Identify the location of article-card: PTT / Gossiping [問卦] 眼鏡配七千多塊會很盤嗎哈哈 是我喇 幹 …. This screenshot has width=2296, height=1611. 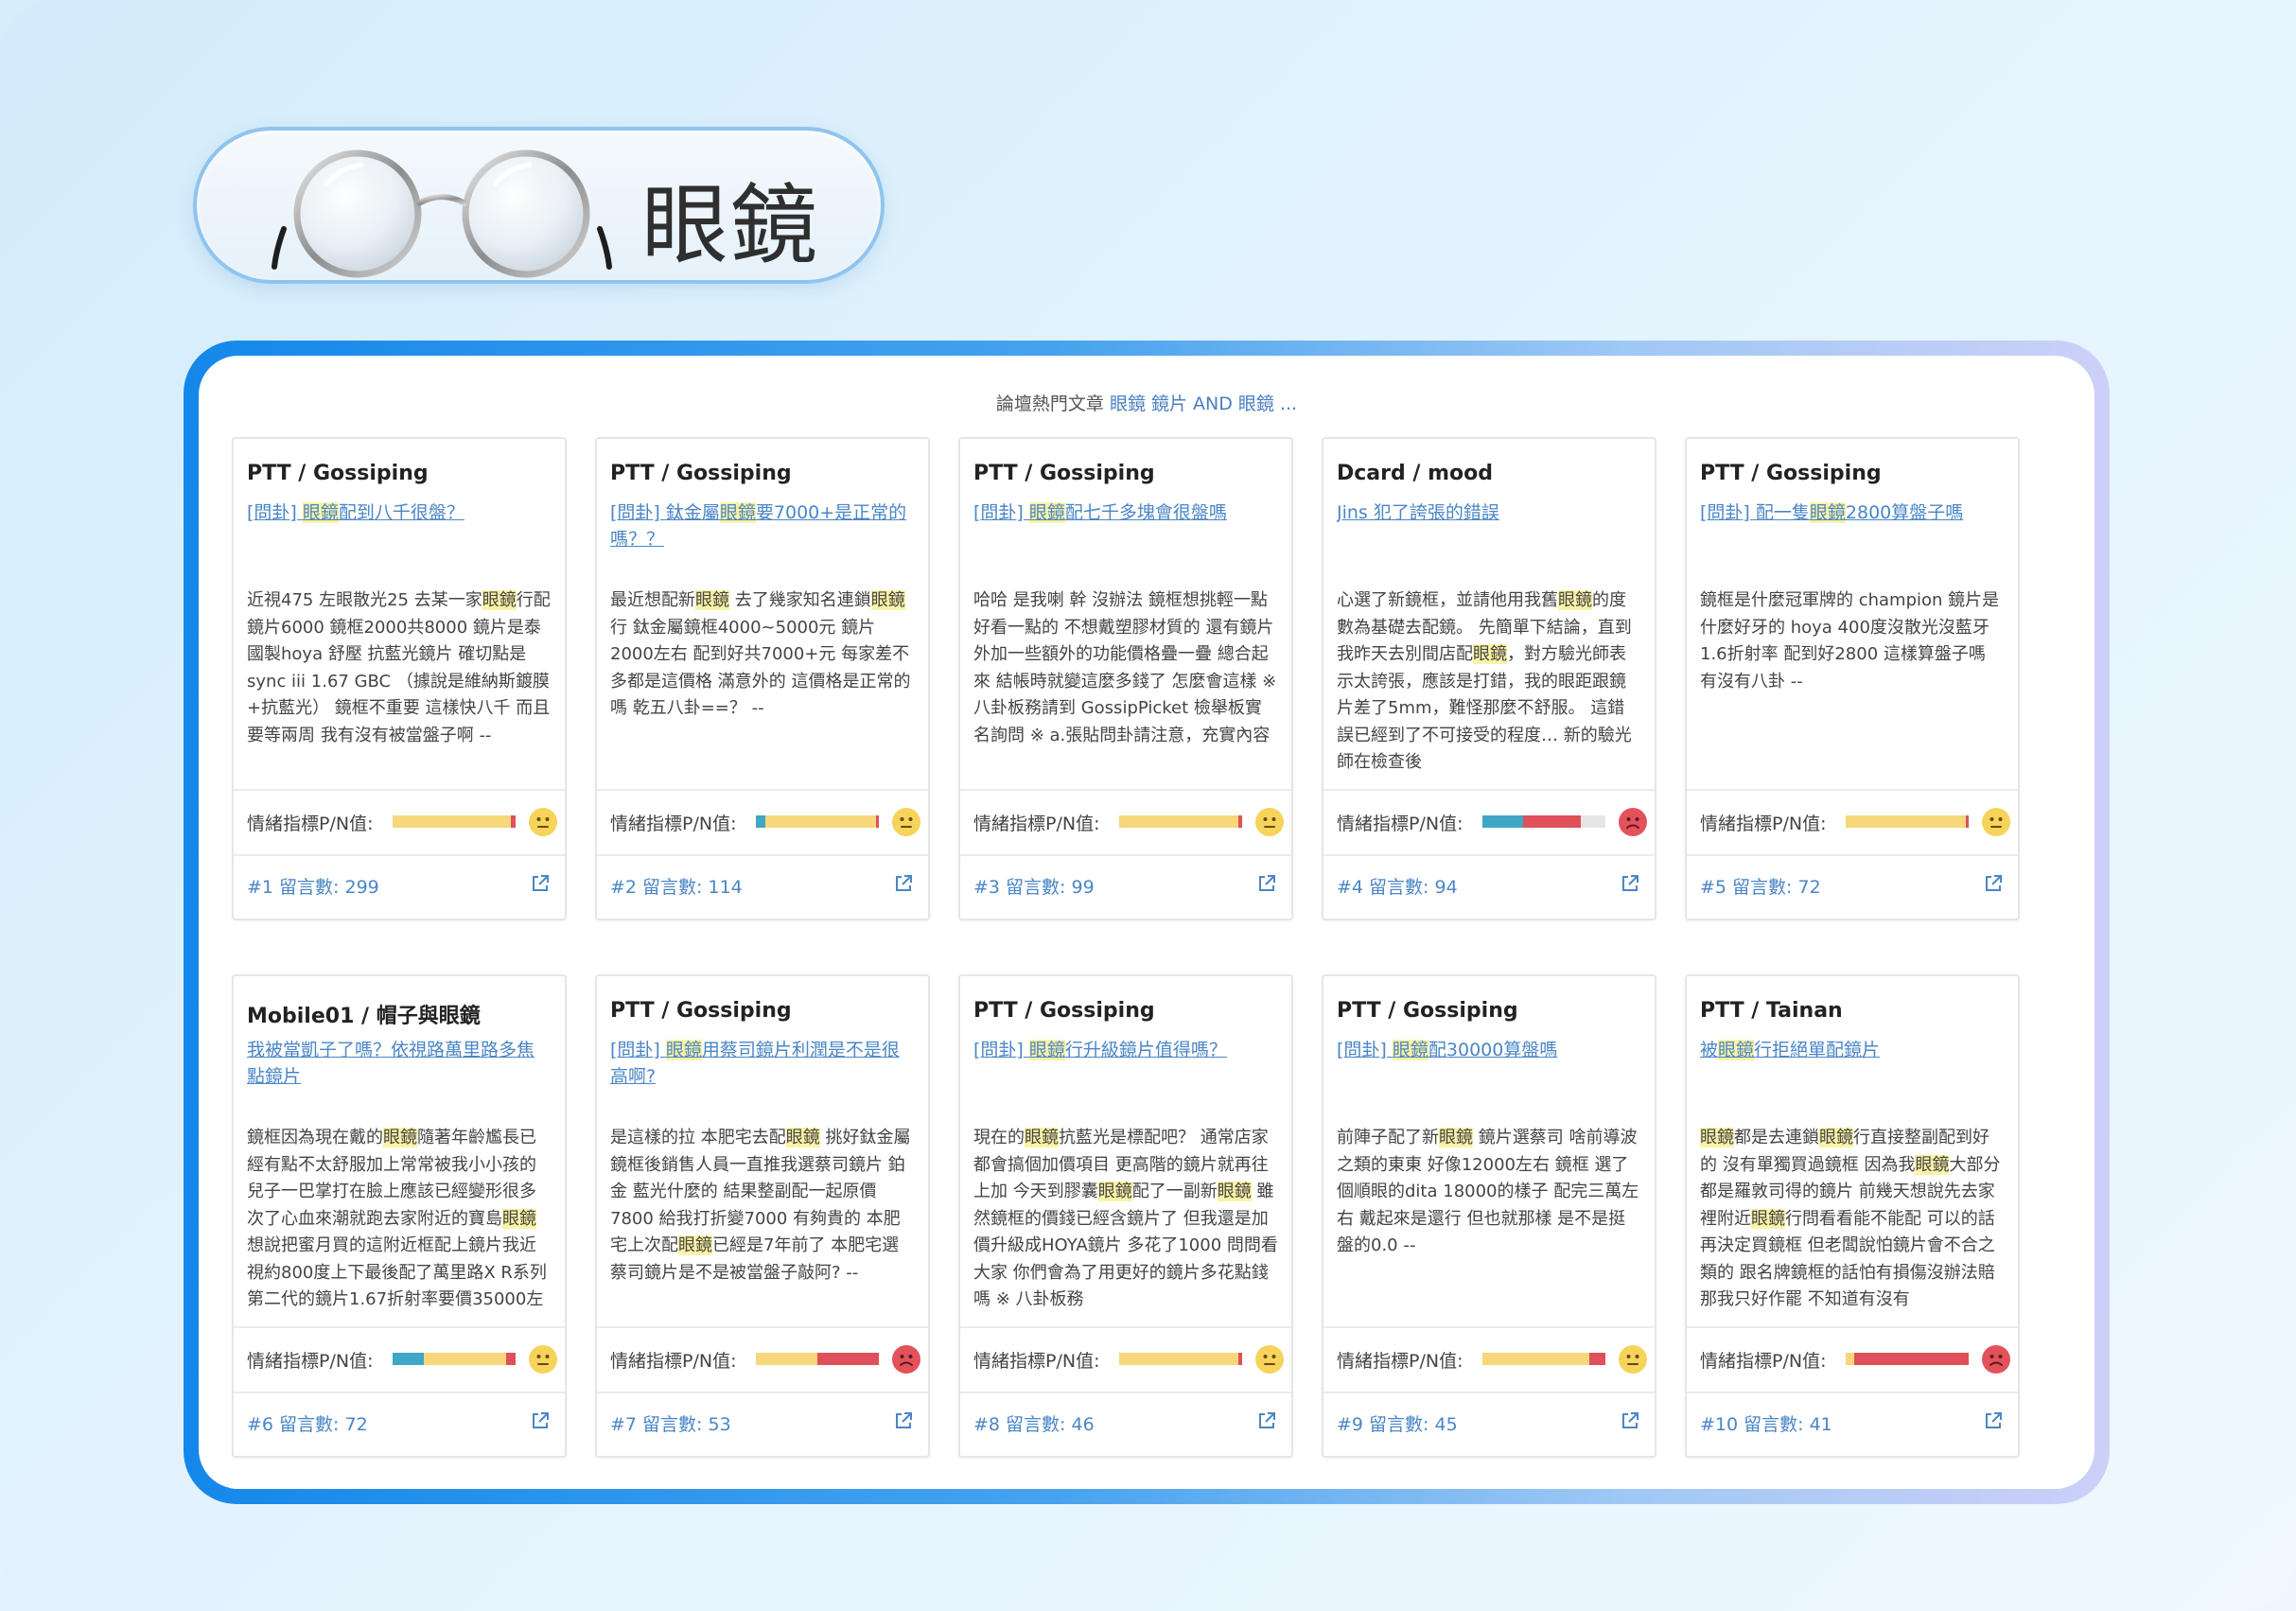
(1125, 678).